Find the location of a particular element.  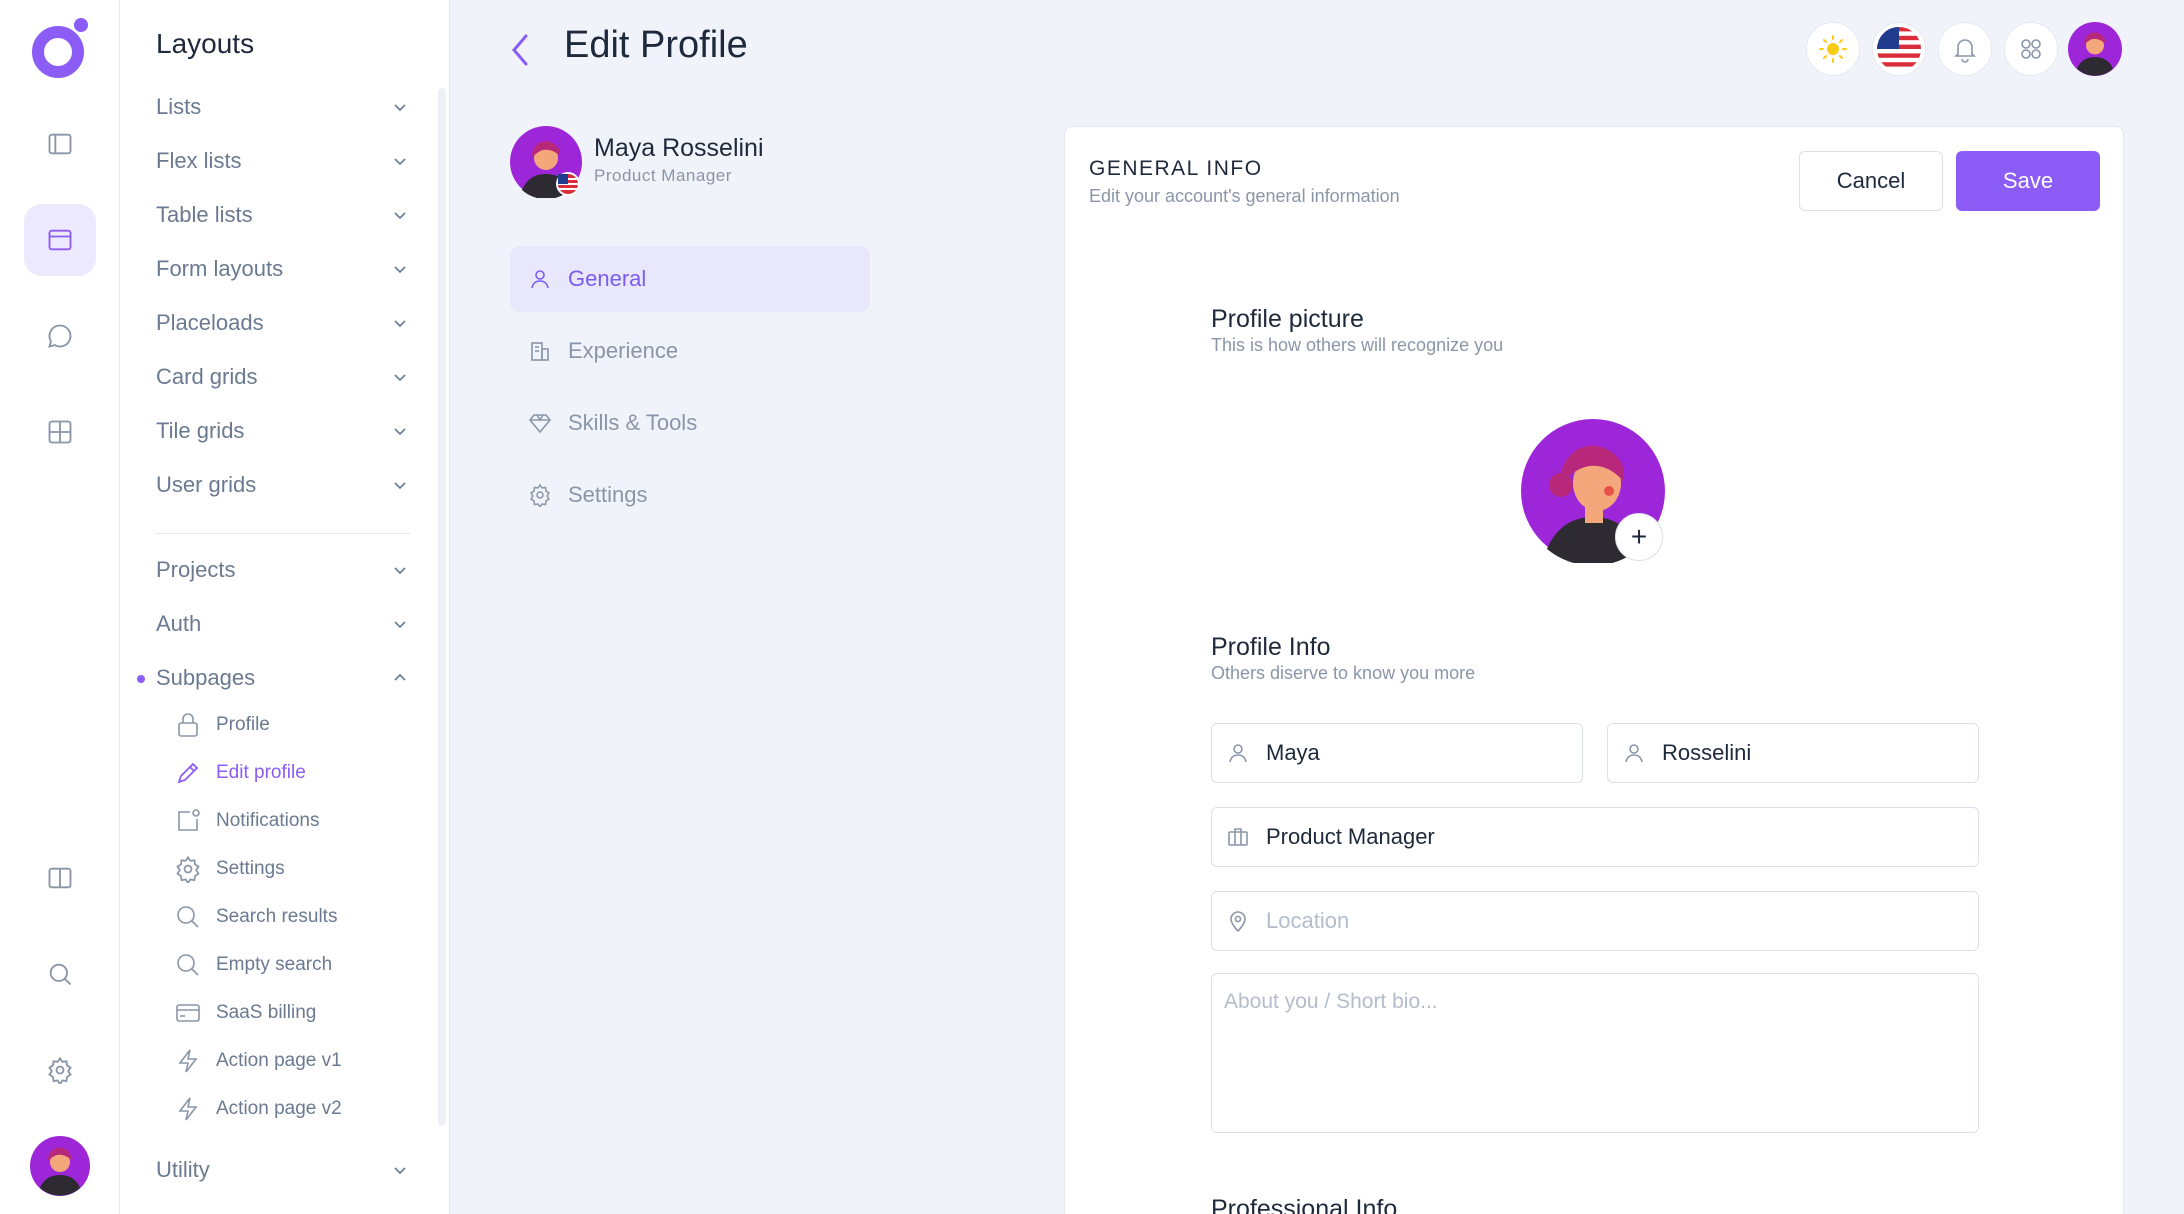

layouts-nav-button is located at coordinates (60, 240).